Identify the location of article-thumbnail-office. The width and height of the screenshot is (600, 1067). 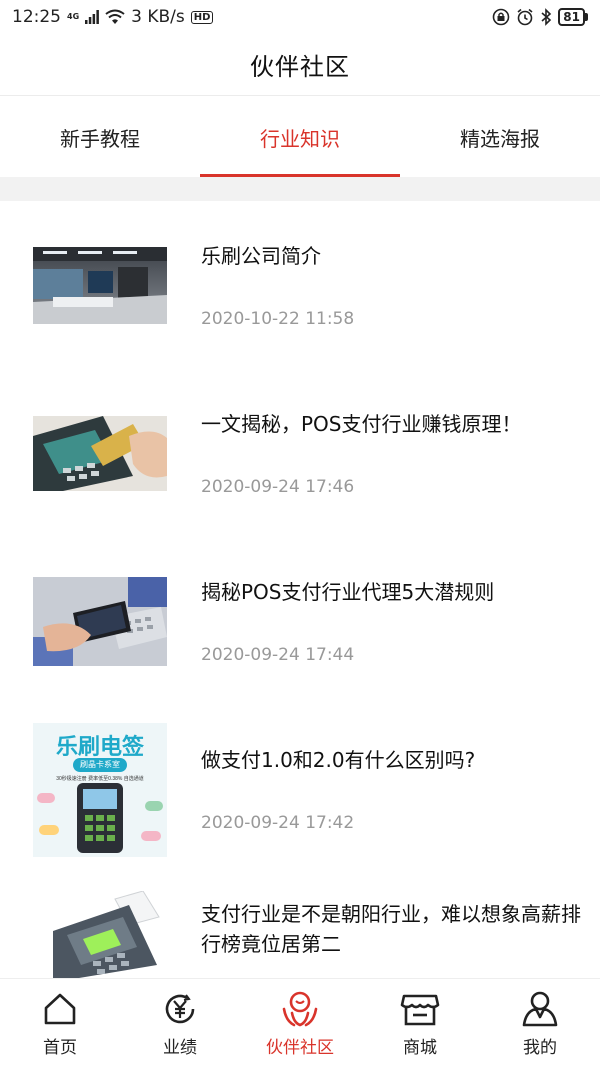
(100, 285).